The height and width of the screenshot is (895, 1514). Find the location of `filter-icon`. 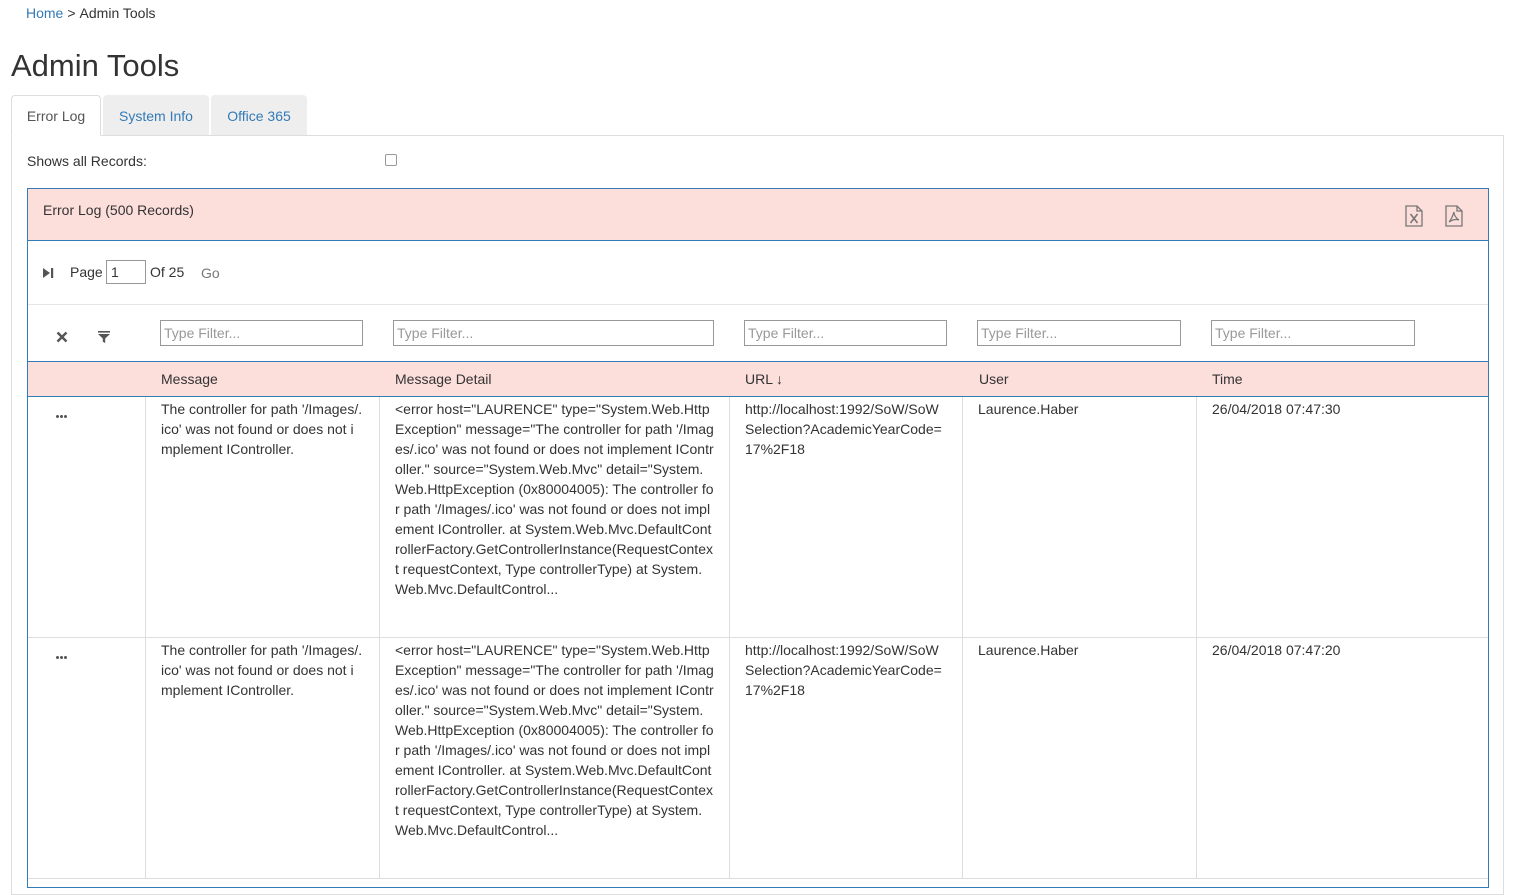

filter-icon is located at coordinates (104, 337).